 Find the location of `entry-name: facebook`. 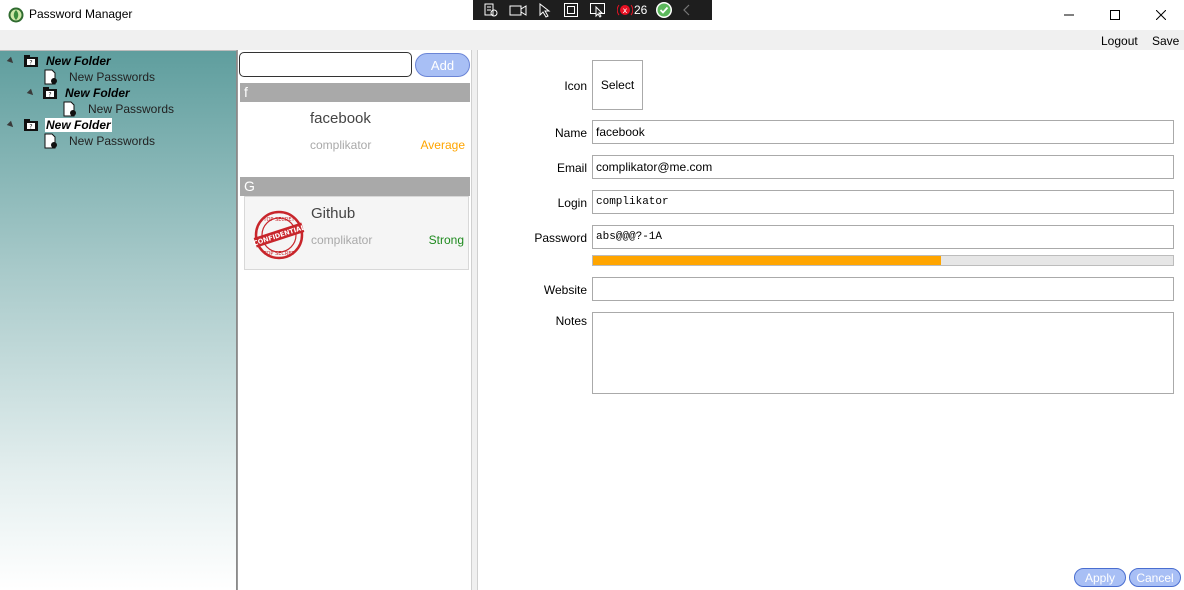

entry-name: facebook is located at coordinates (340, 118).